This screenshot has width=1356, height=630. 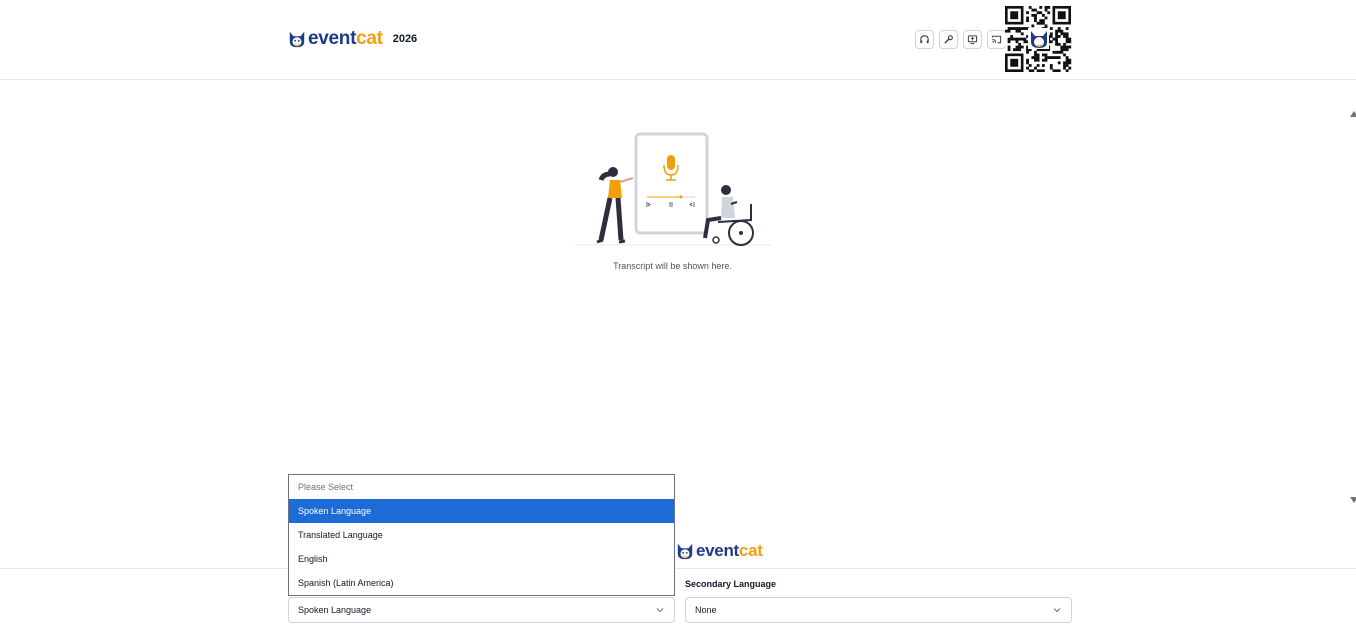 I want to click on dropdown-option: Spanish (Latin America), so click(x=481, y=583).